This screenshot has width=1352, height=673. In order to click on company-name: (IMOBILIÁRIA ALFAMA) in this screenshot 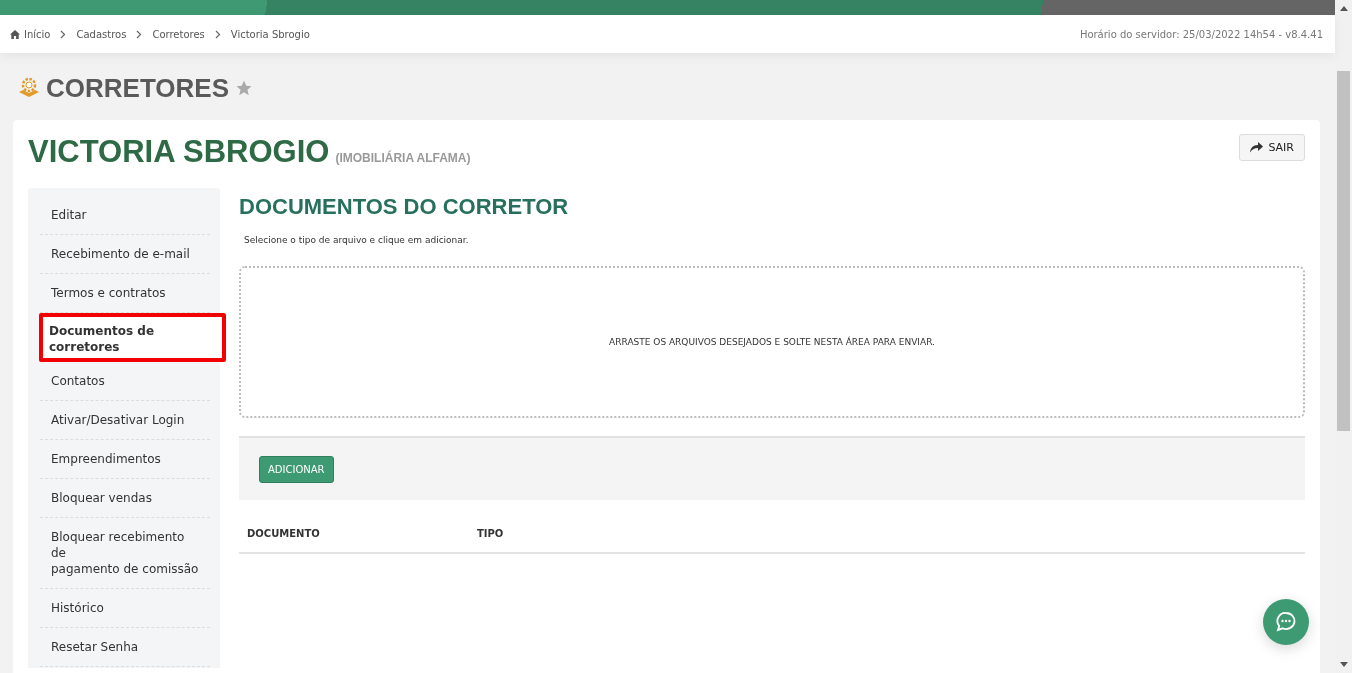, I will do `click(403, 158)`.